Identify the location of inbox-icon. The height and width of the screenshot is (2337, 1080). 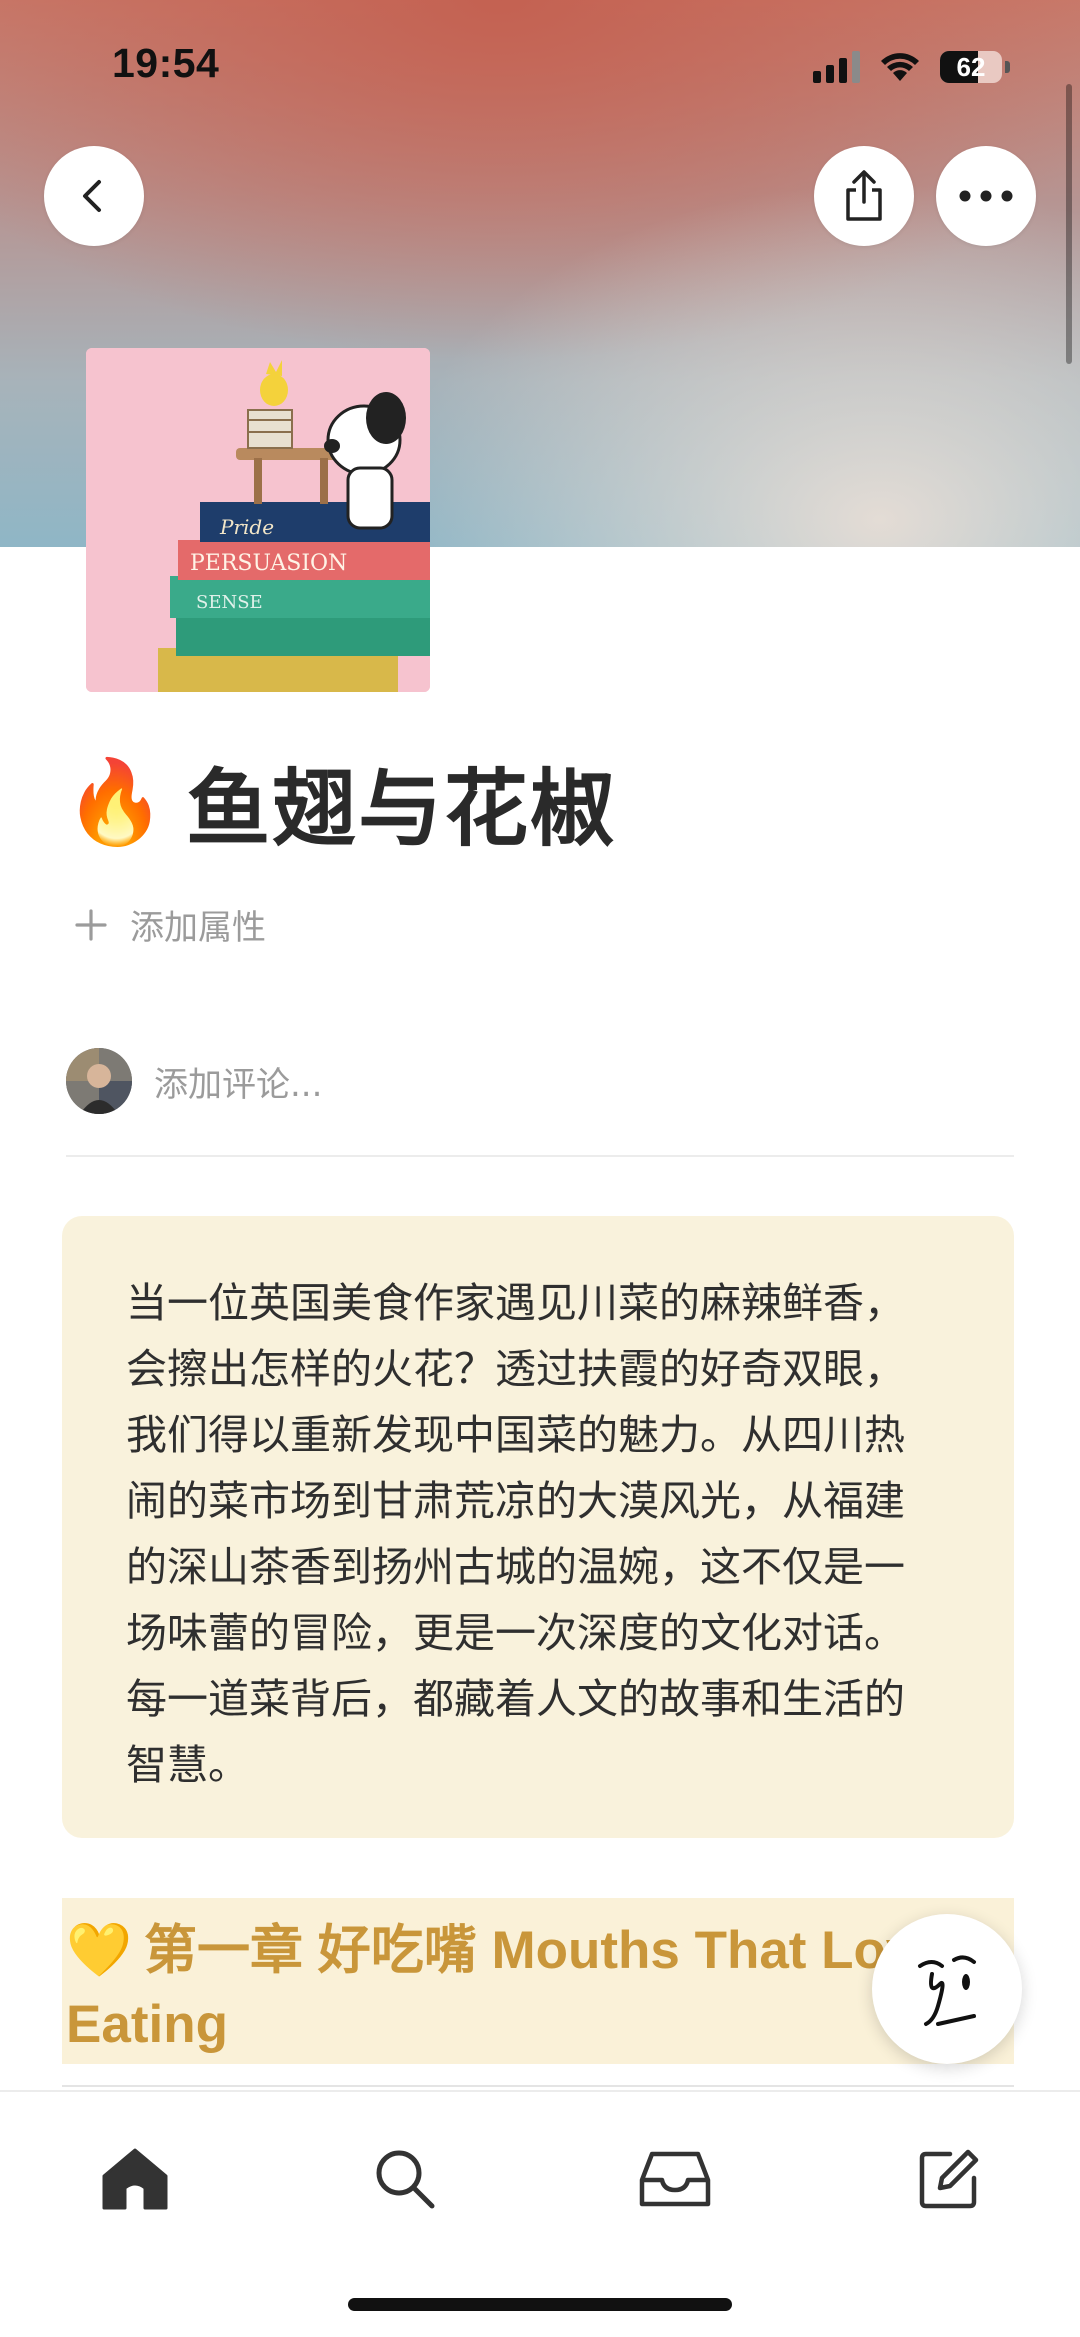
(675, 2179).